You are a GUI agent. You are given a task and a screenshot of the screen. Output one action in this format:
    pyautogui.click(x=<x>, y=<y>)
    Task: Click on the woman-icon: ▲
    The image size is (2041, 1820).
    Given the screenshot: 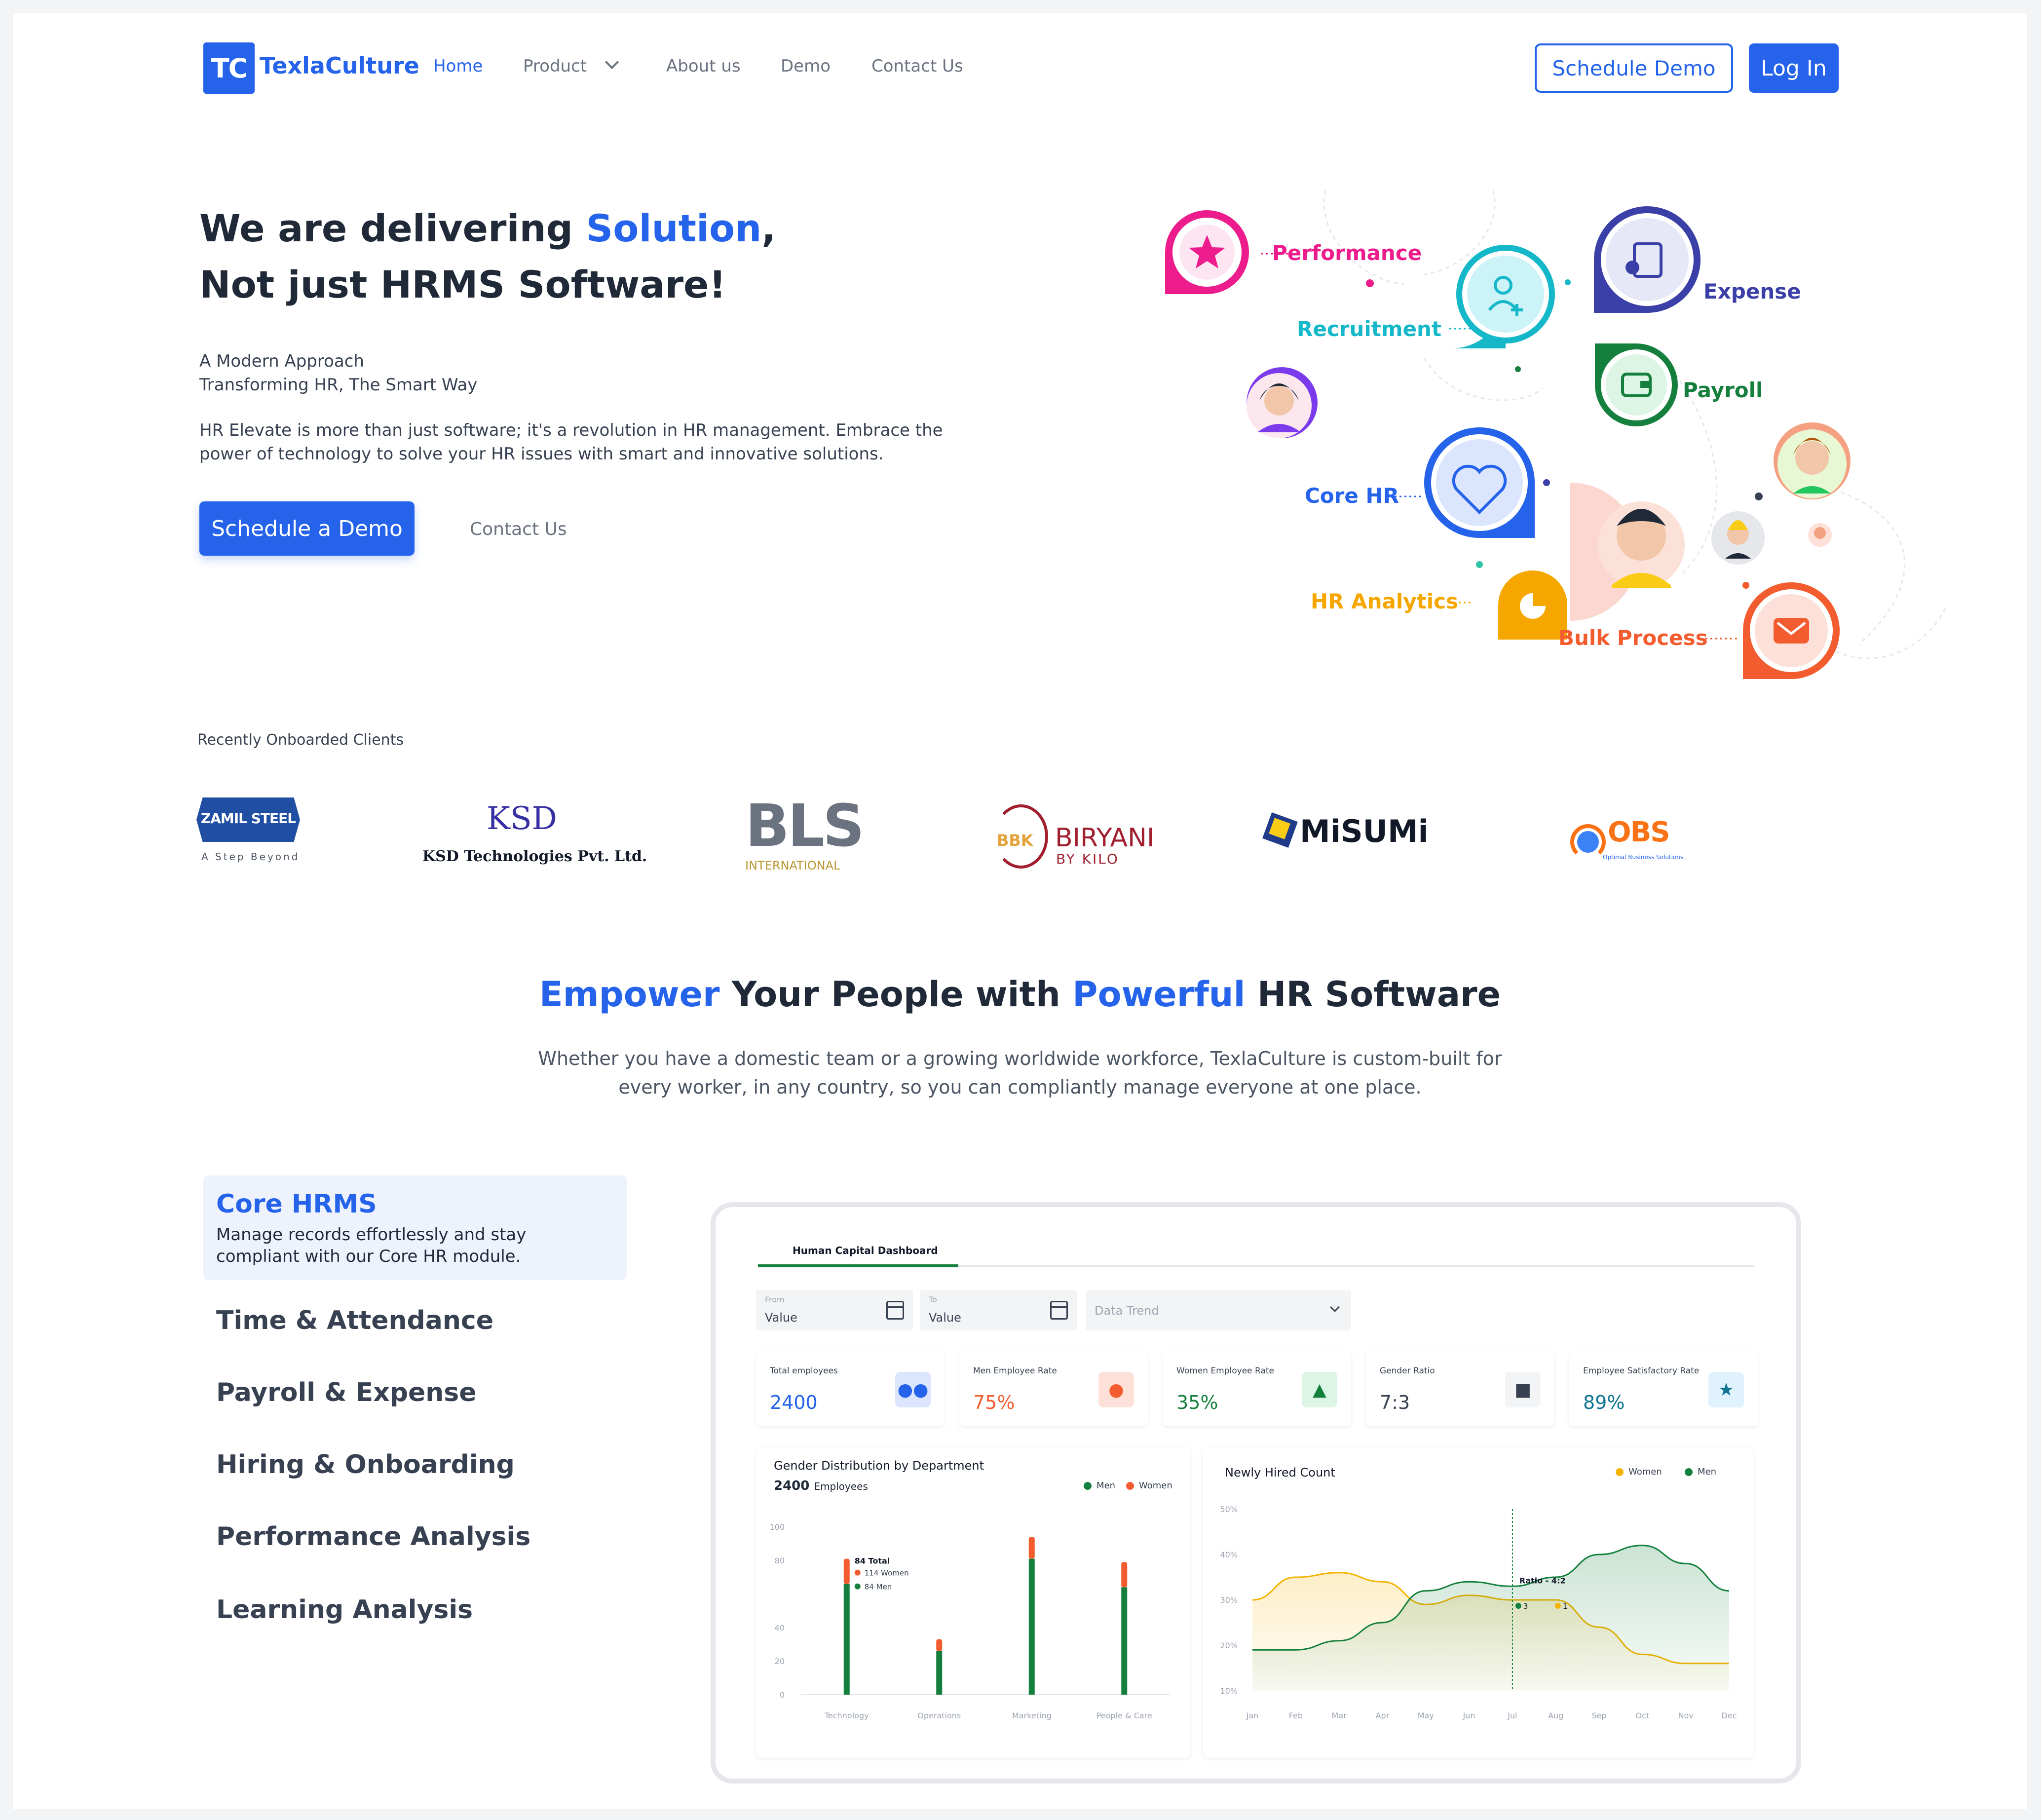 What is the action you would take?
    pyautogui.click(x=1319, y=1389)
    